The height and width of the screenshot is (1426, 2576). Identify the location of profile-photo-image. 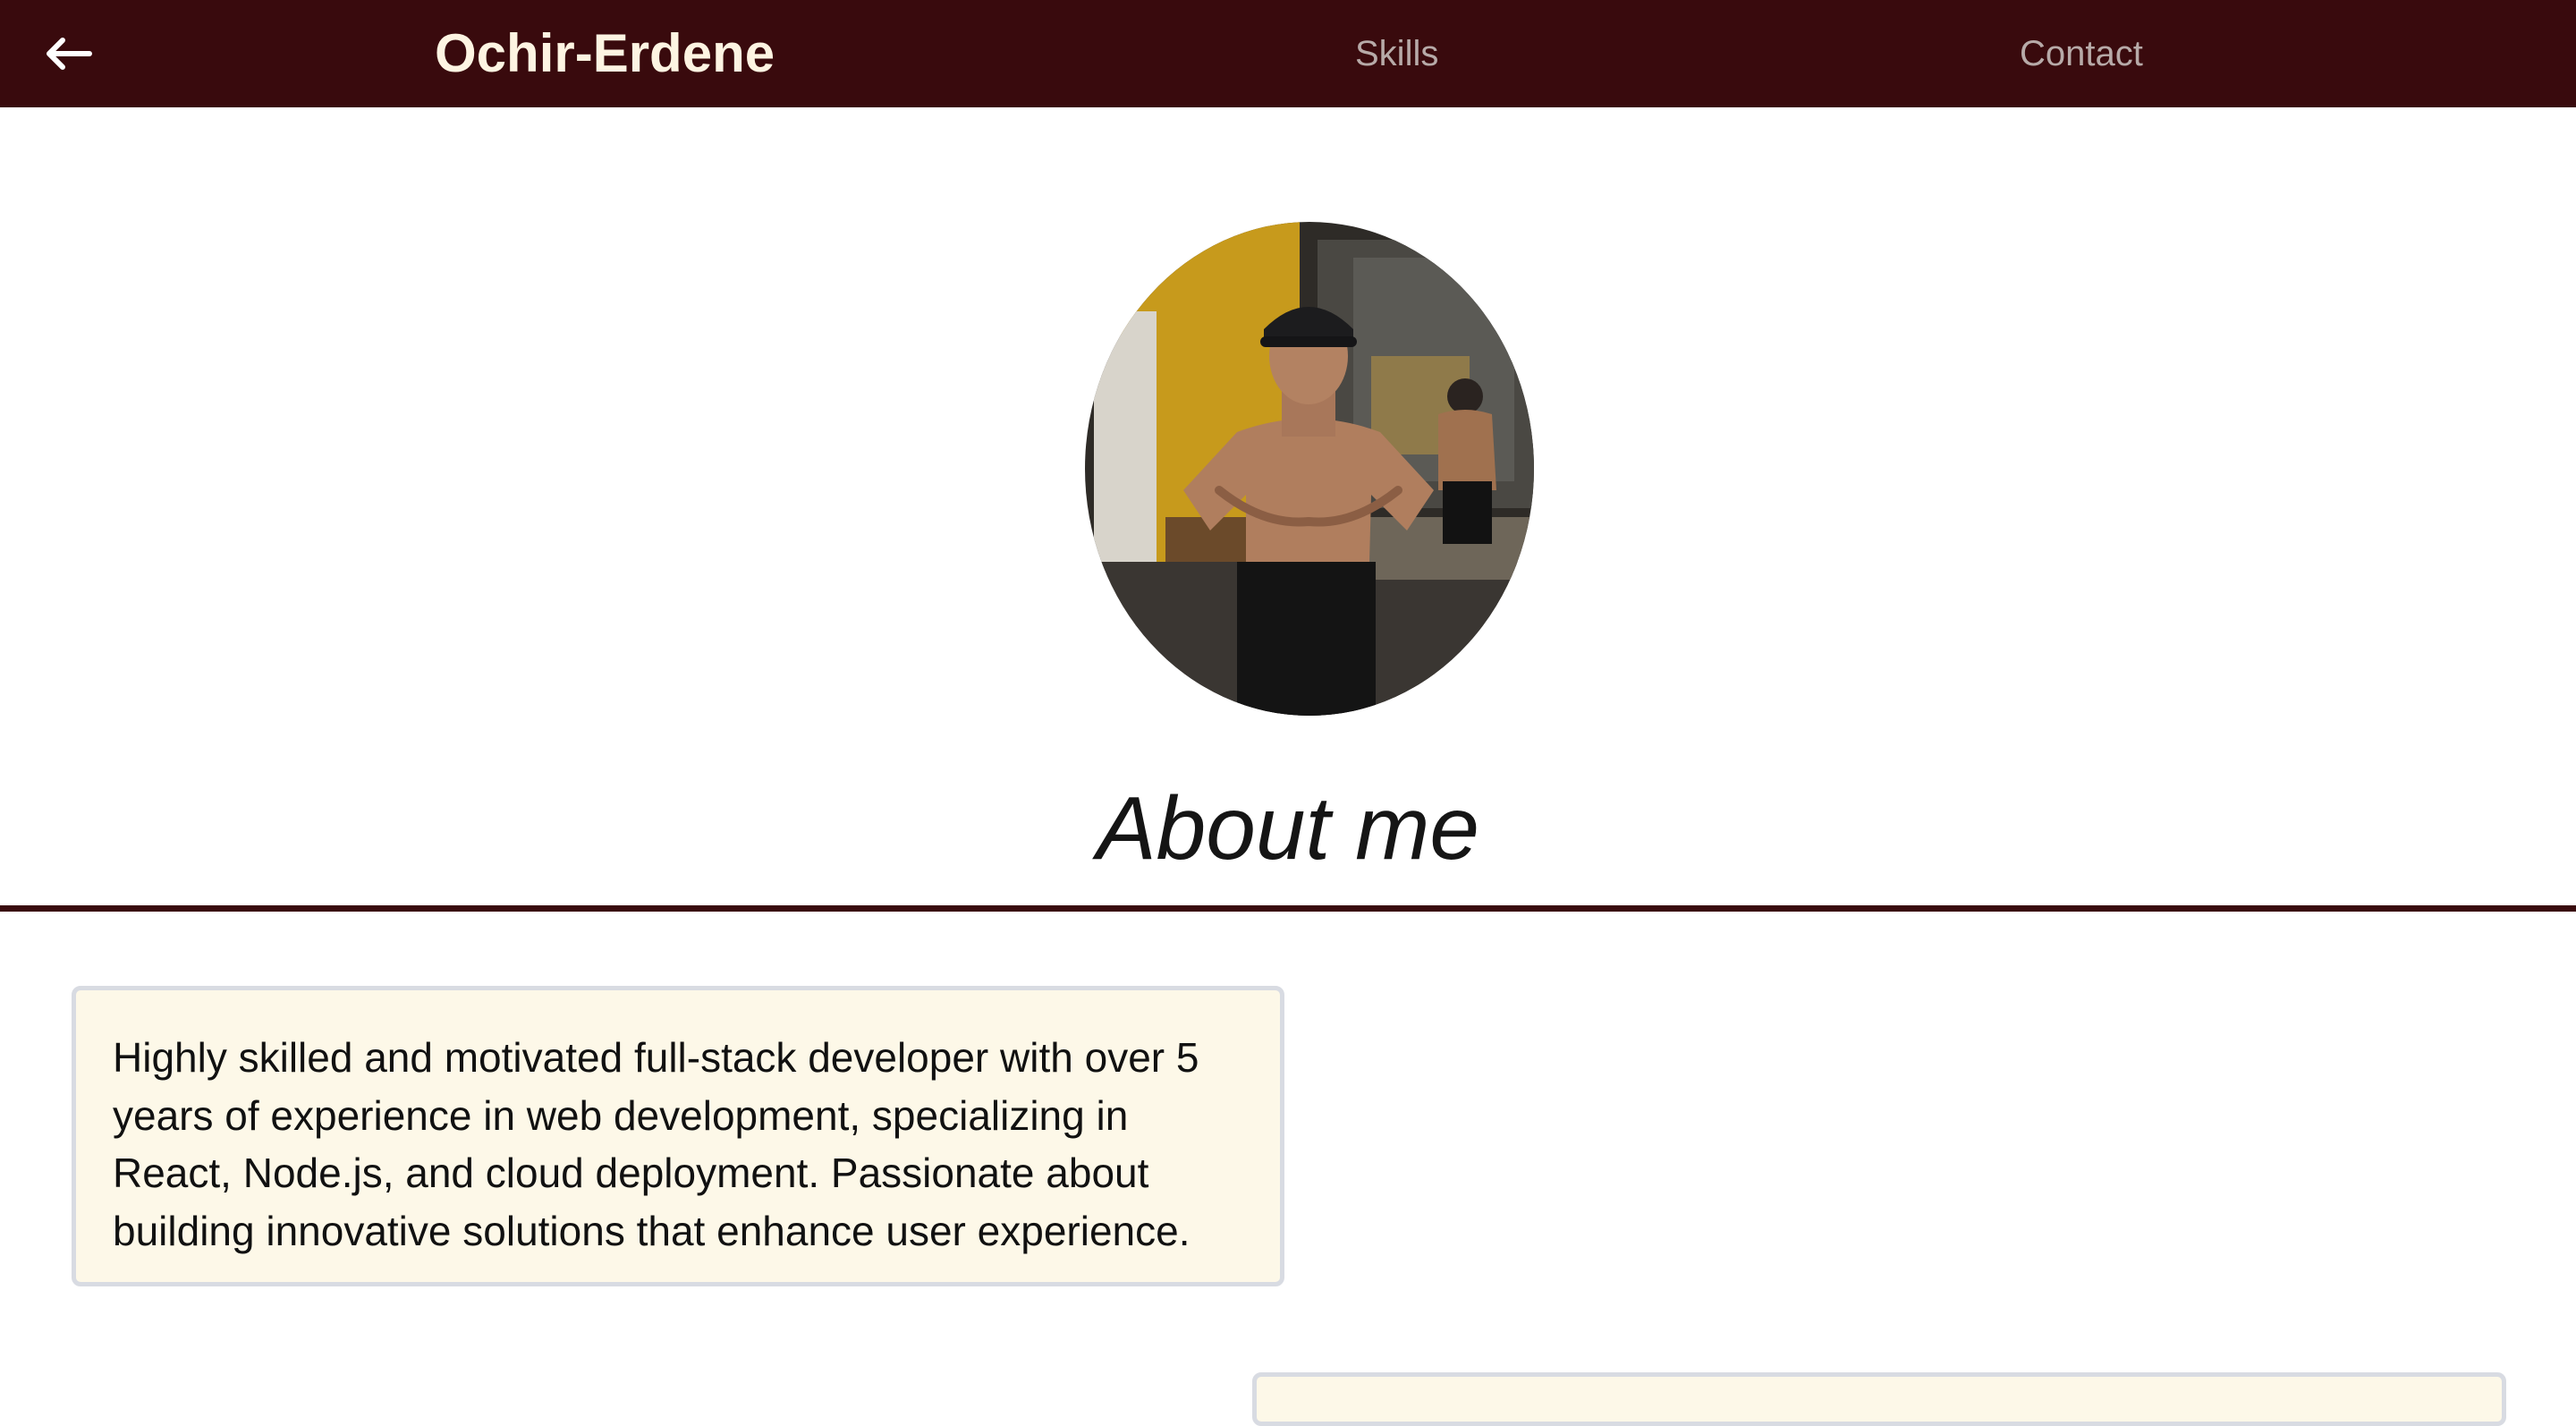
(1309, 469).